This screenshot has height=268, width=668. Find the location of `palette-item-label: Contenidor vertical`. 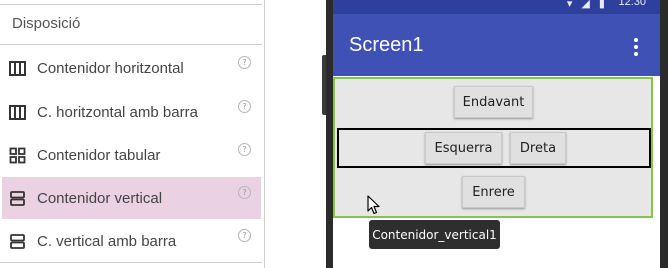

palette-item-label: Contenidor vertical is located at coordinates (100, 198).